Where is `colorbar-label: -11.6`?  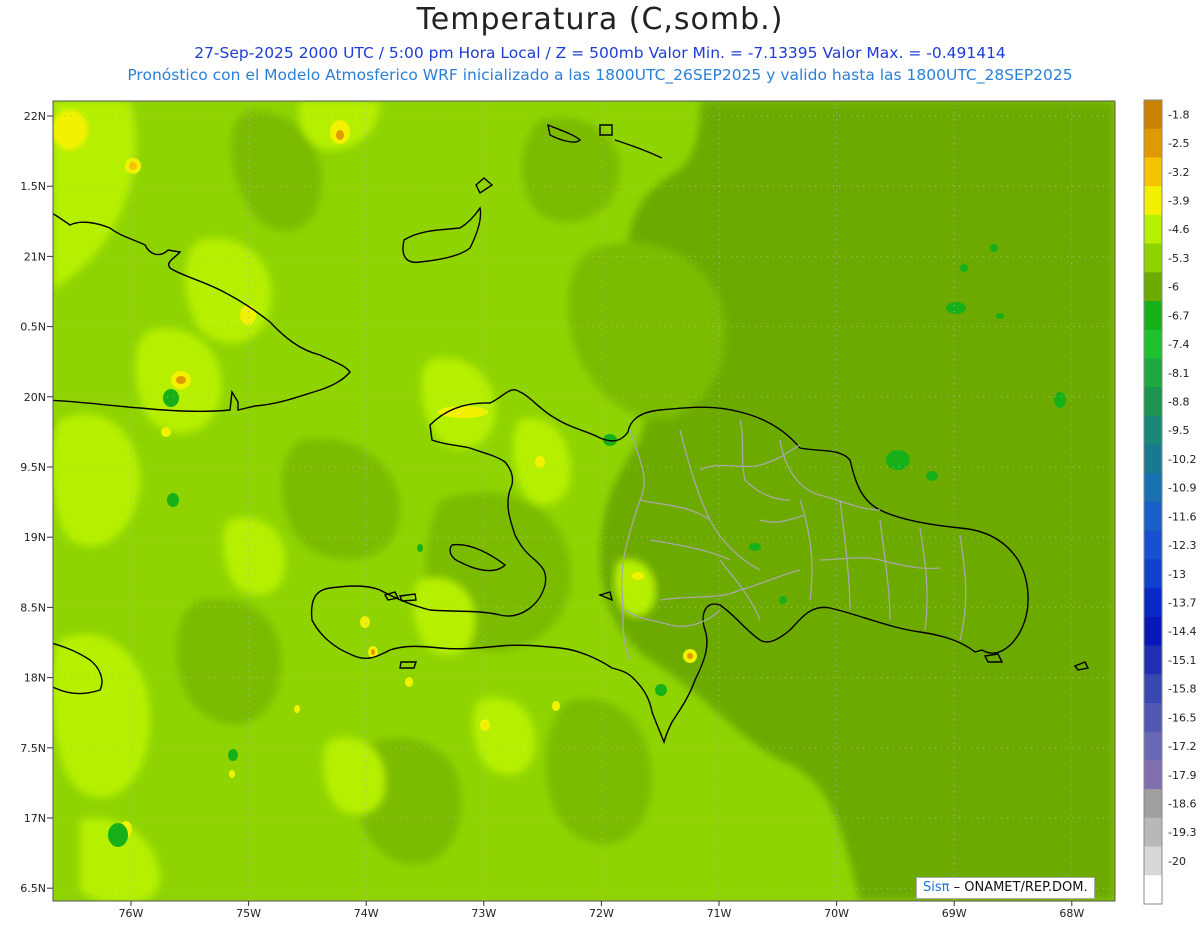 colorbar-label: -11.6 is located at coordinates (1182, 516).